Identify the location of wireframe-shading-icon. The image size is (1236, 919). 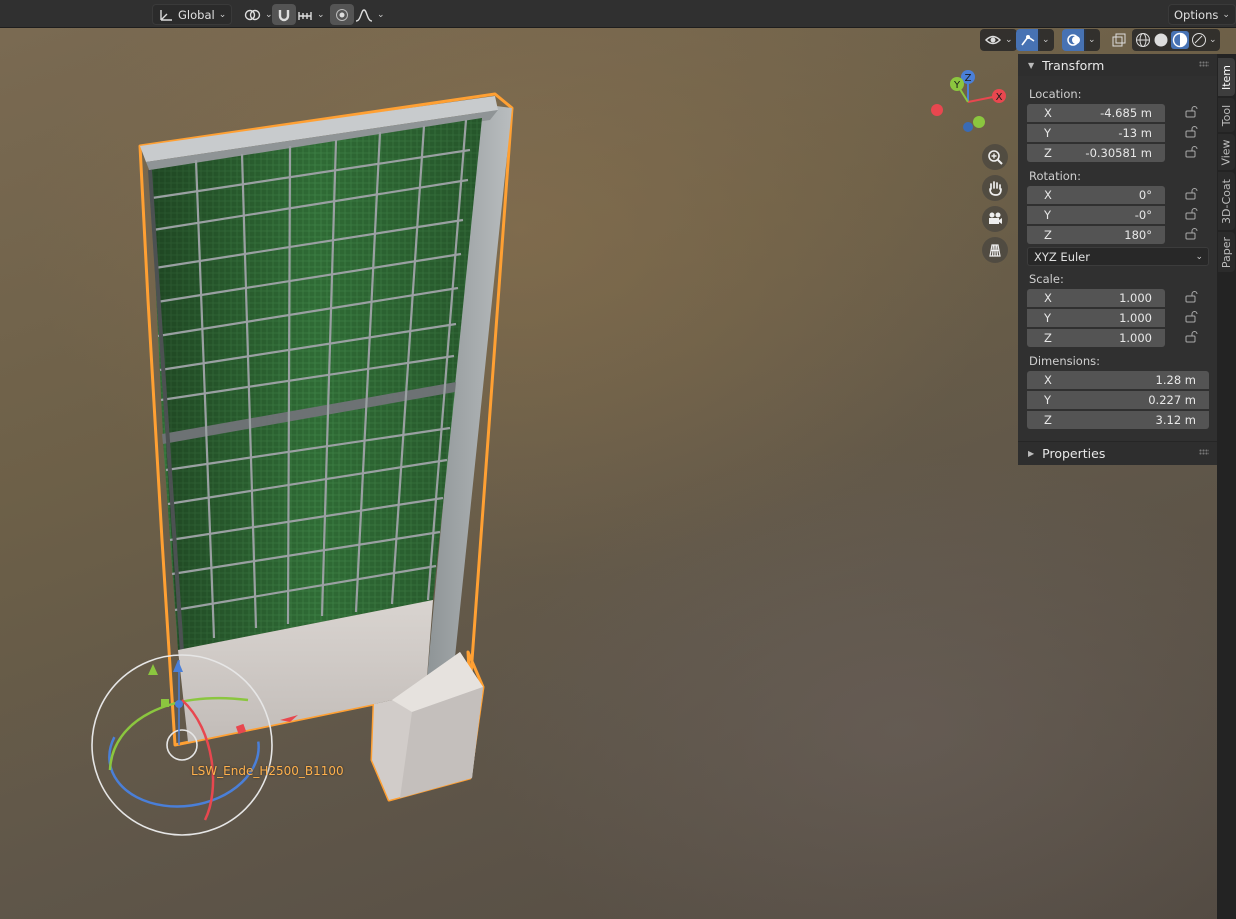
(1143, 40).